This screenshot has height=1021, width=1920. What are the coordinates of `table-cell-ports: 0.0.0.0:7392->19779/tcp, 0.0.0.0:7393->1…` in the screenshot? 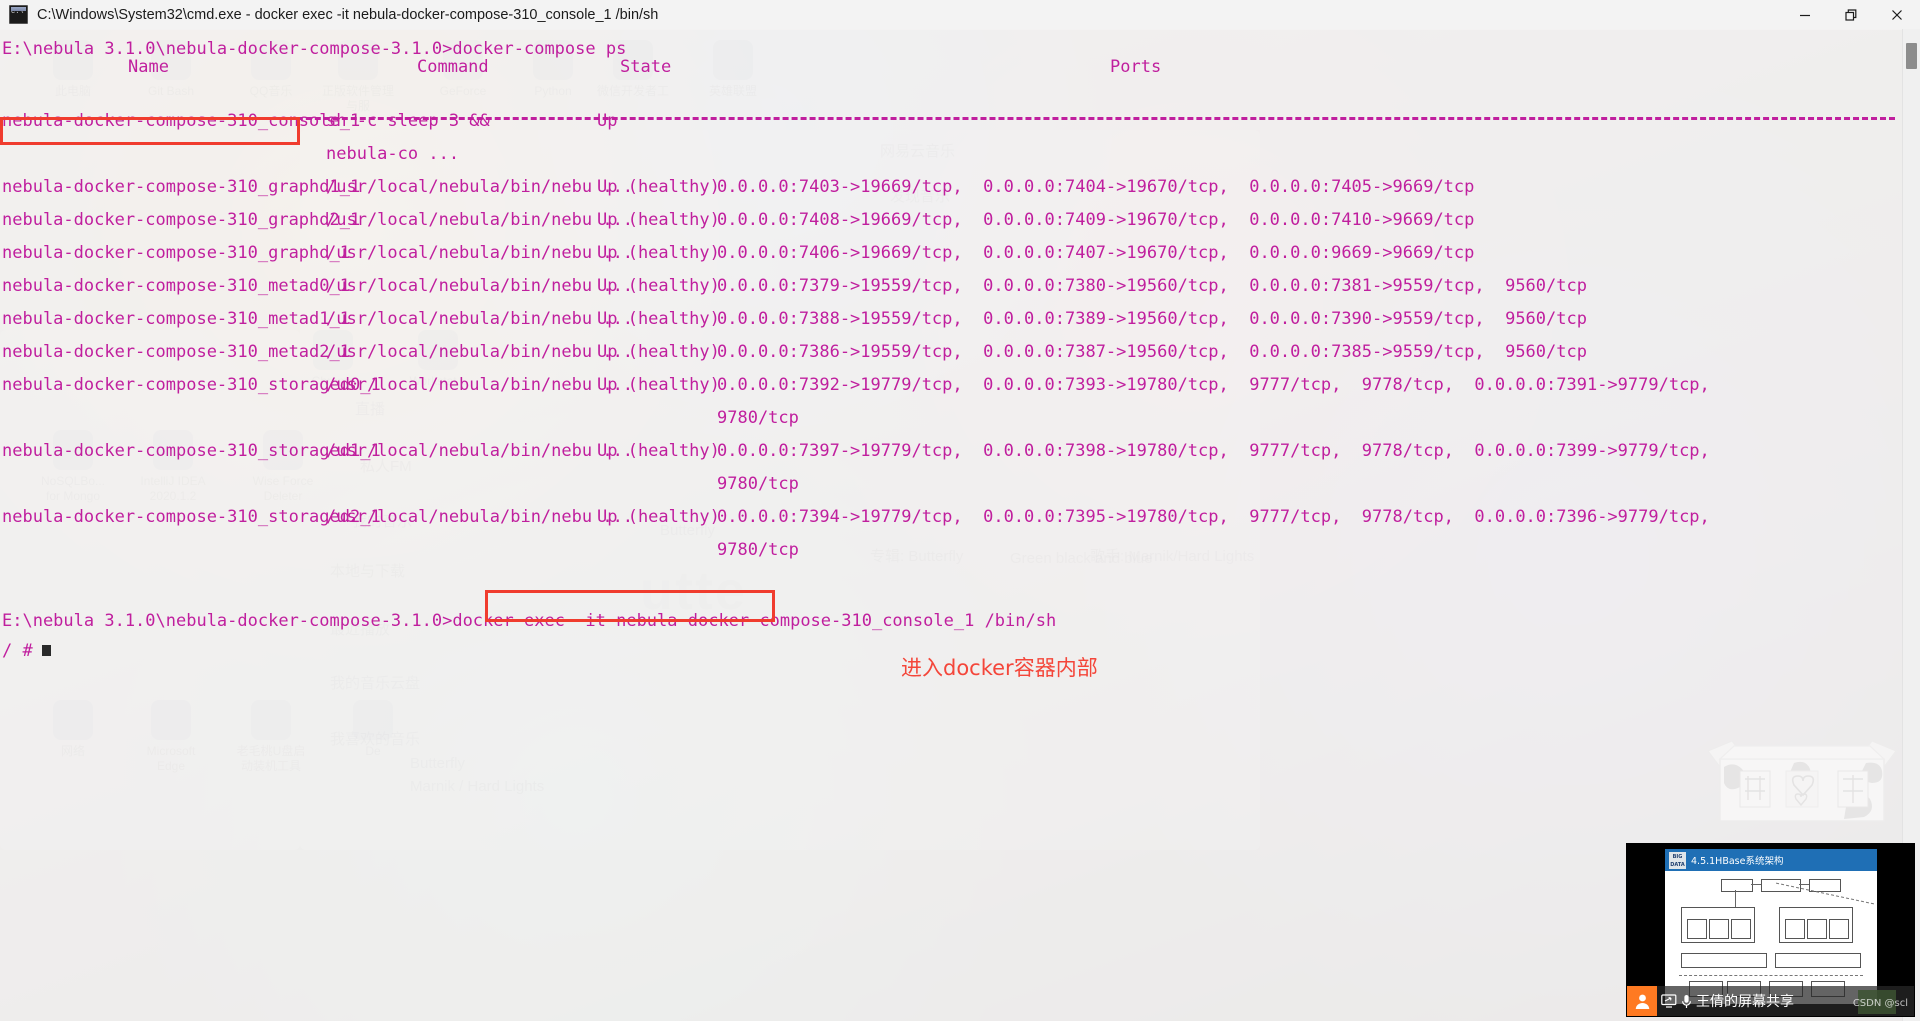 It's located at (1213, 385).